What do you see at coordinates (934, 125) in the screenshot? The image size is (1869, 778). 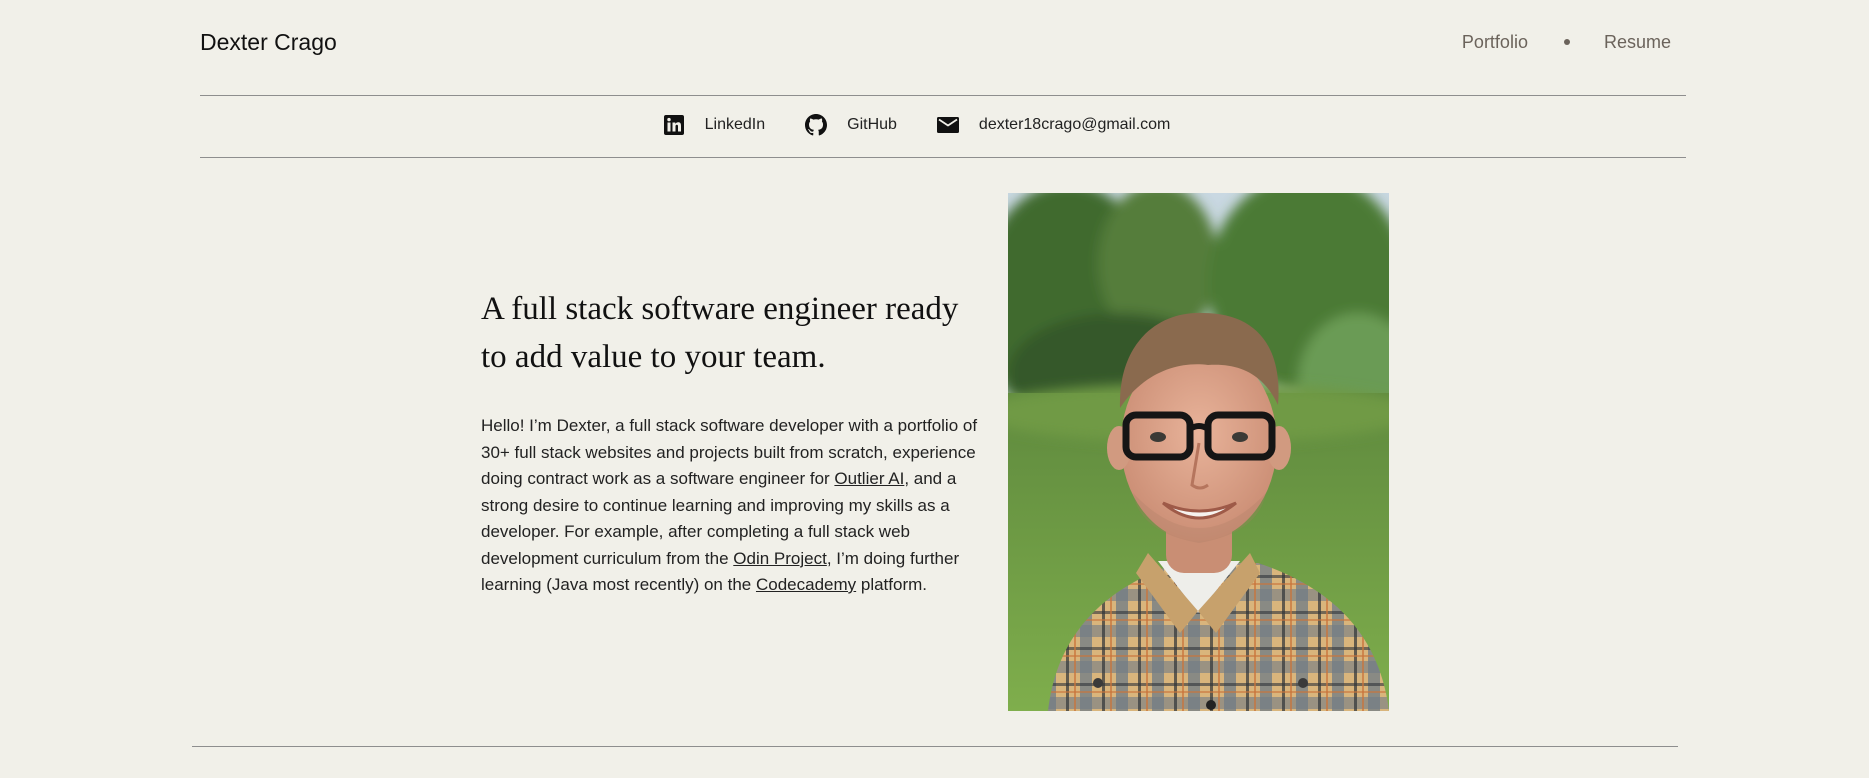 I see `social-links-bar: LinkedIn GitHub dexter18crago@gmail.com` at bounding box center [934, 125].